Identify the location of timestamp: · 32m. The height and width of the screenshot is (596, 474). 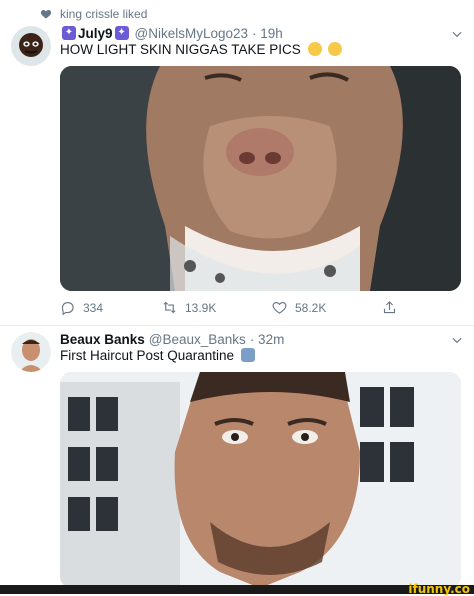
(267, 339).